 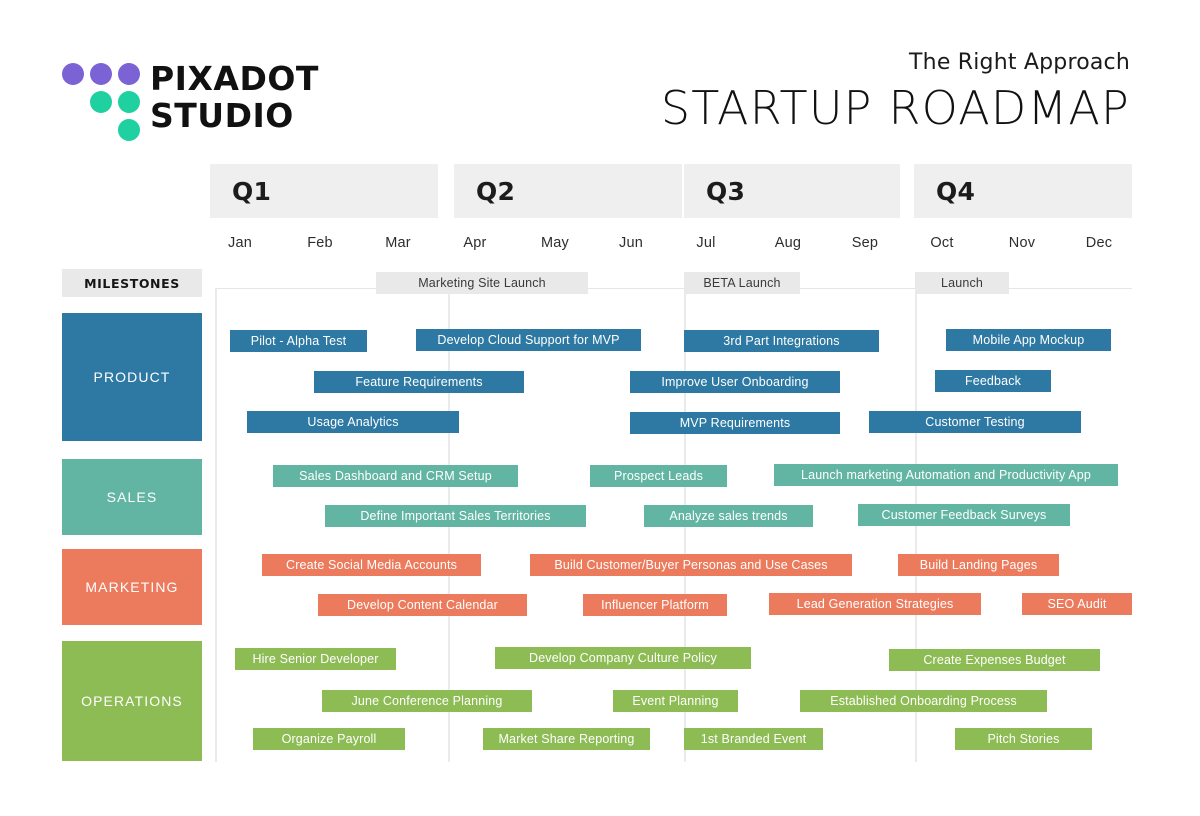 What do you see at coordinates (865, 243) in the screenshot?
I see `month-label-sep: Sep` at bounding box center [865, 243].